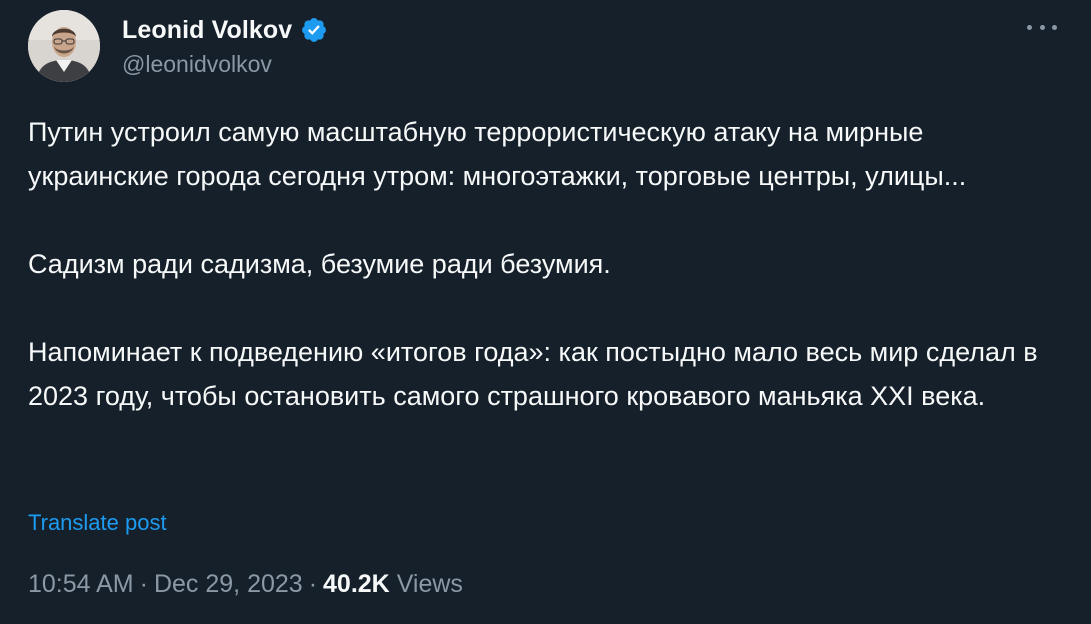 Image resolution: width=1091 pixels, height=624 pixels. What do you see at coordinates (228, 584) in the screenshot?
I see `tweet-date: Dec 29, 2023` at bounding box center [228, 584].